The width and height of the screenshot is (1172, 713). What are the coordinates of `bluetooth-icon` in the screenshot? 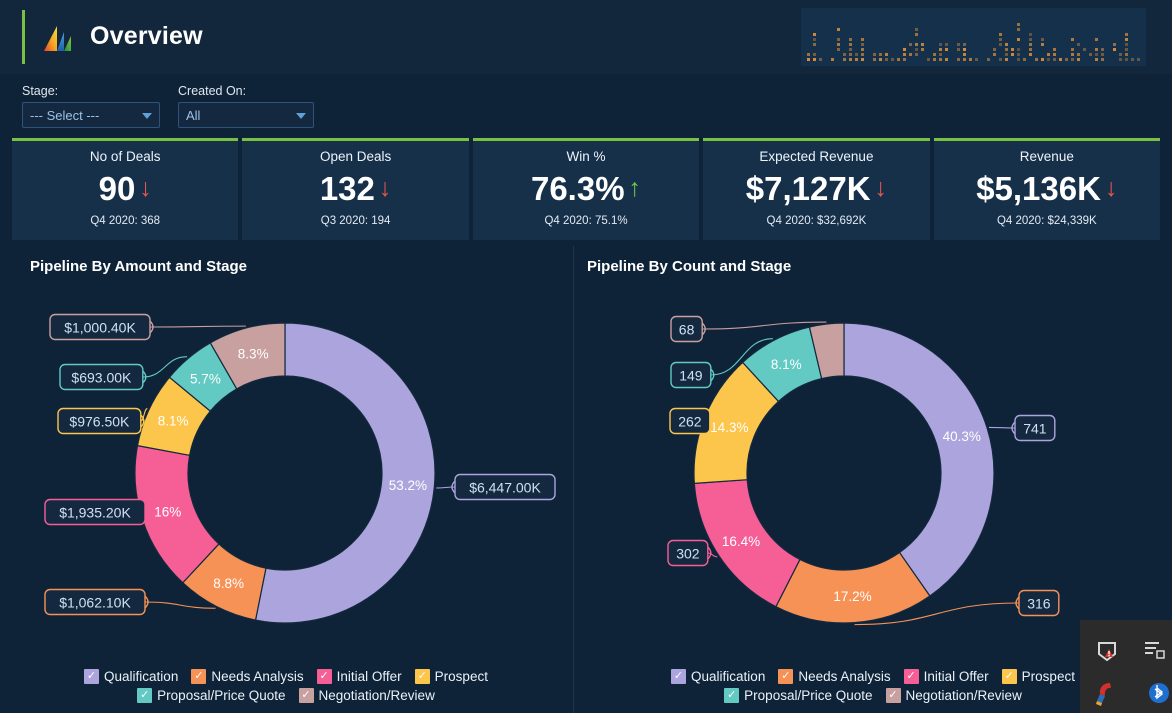 It's located at (1159, 695).